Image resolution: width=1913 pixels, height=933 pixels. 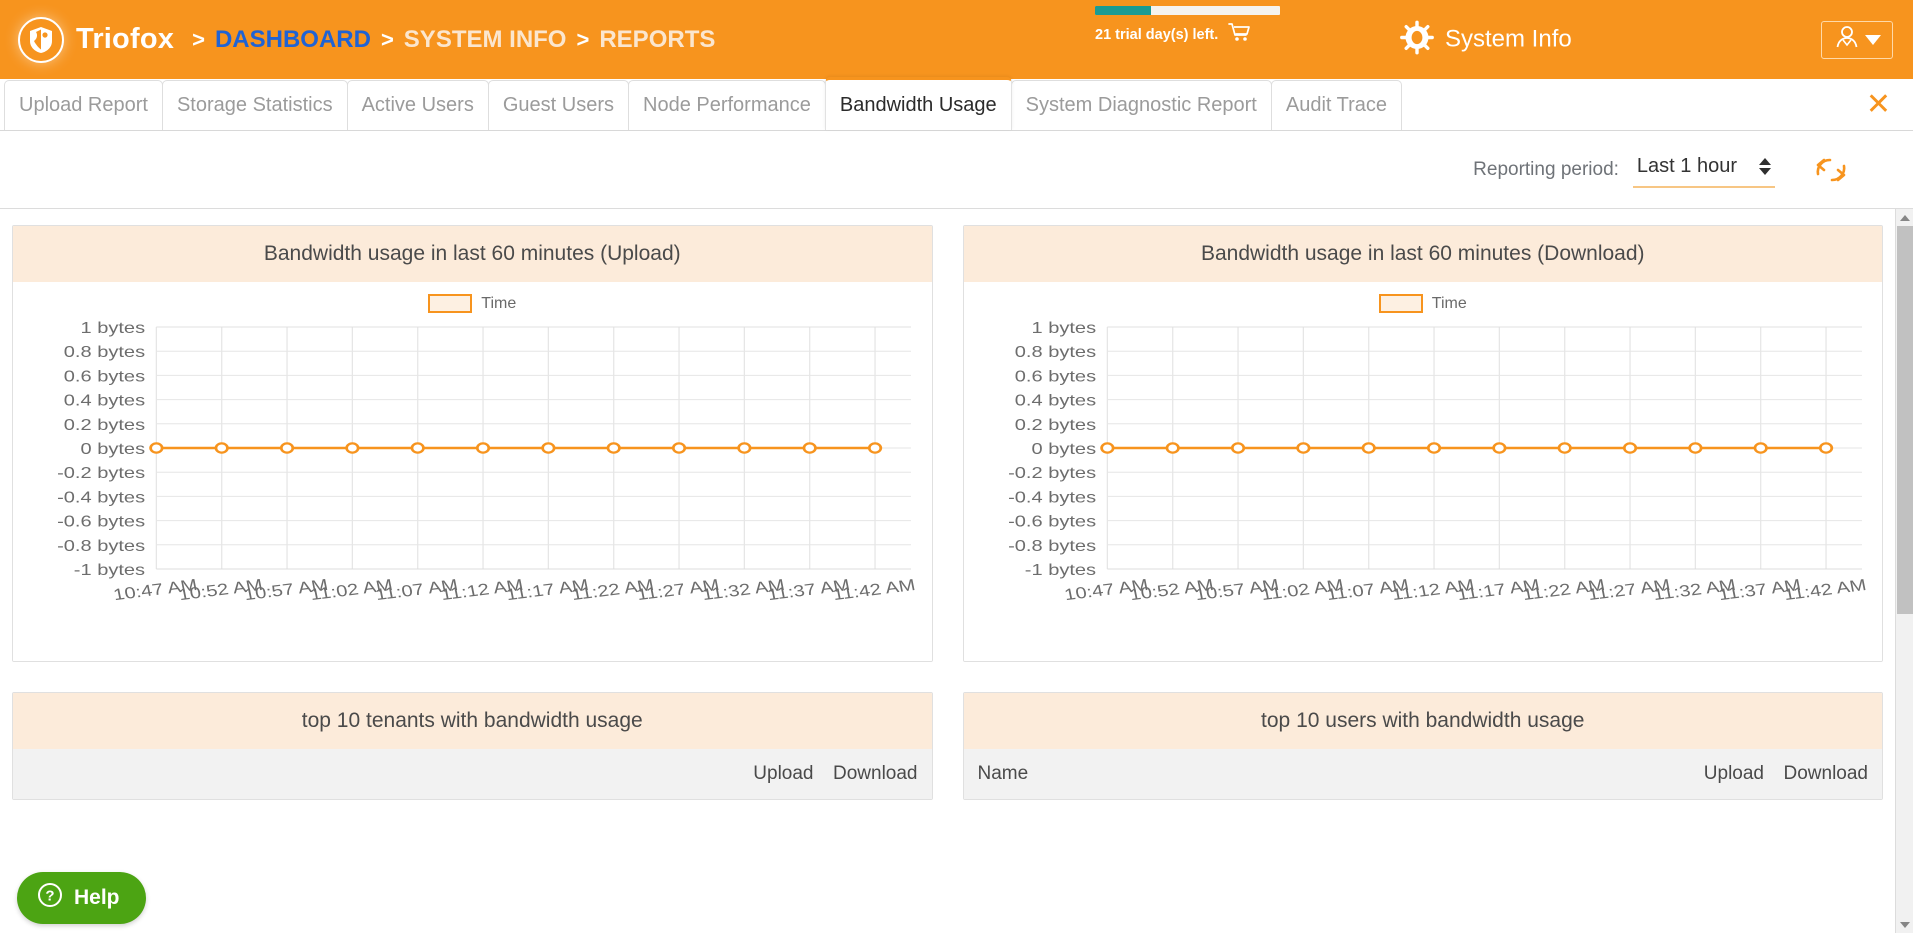 I want to click on help-button: ? Help, so click(x=81, y=898).